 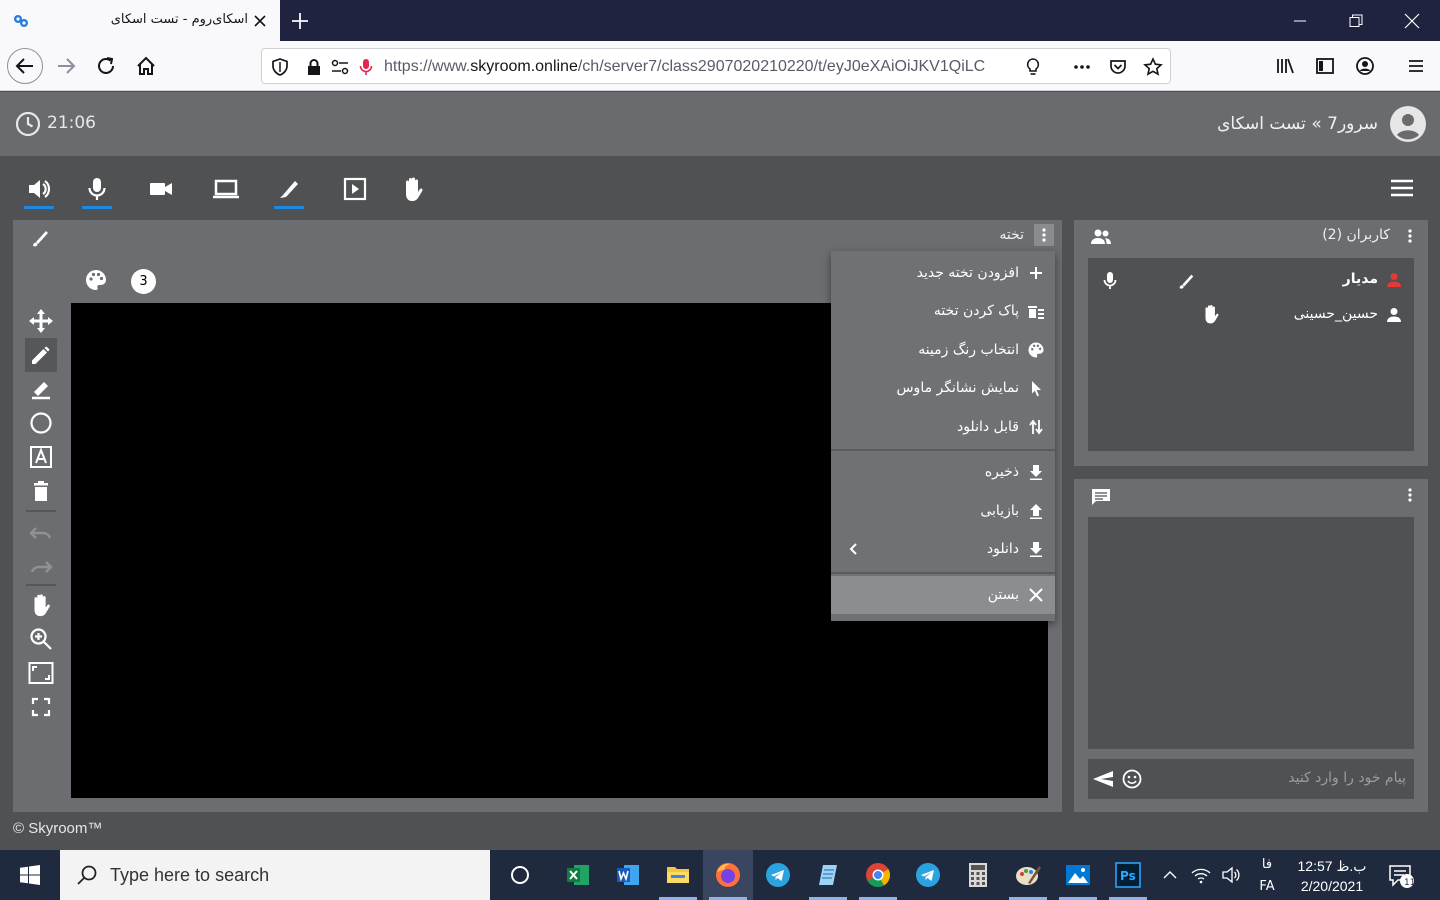 I want to click on users-title: کاربران (2), so click(x=1356, y=235).